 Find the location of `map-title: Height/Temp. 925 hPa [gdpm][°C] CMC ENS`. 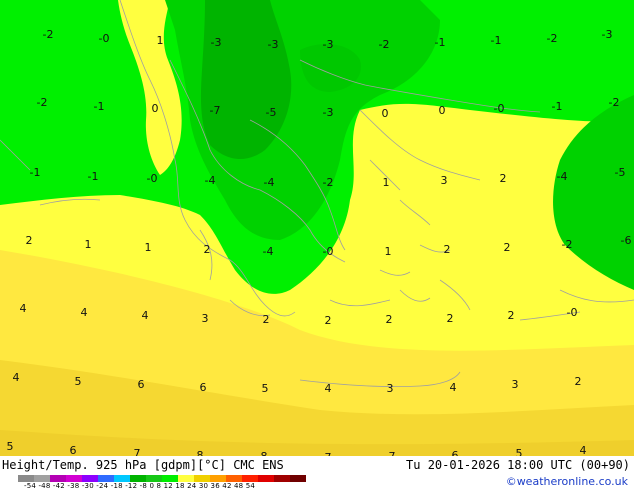

map-title: Height/Temp. 925 hPa [gdpm][°C] CMC ENS is located at coordinates (143, 465).